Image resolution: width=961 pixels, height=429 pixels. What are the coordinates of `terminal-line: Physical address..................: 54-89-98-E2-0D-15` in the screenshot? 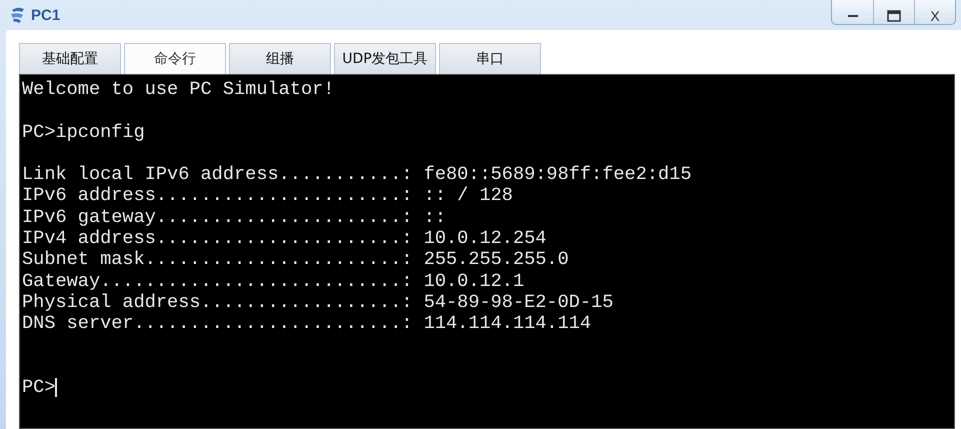 It's located at (318, 303).